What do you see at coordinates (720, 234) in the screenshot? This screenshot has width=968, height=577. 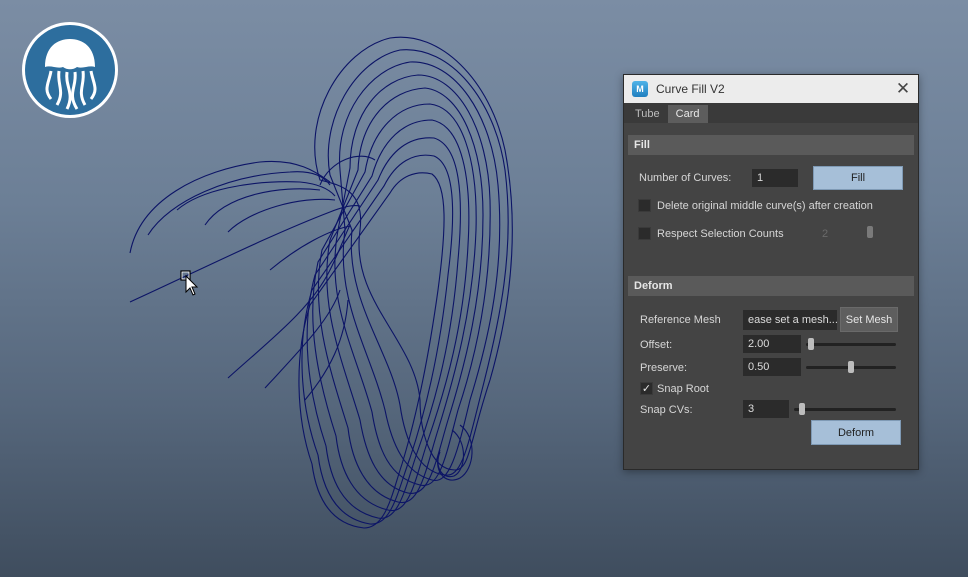 I see `respect-selection-label: Respect Selection Counts` at bounding box center [720, 234].